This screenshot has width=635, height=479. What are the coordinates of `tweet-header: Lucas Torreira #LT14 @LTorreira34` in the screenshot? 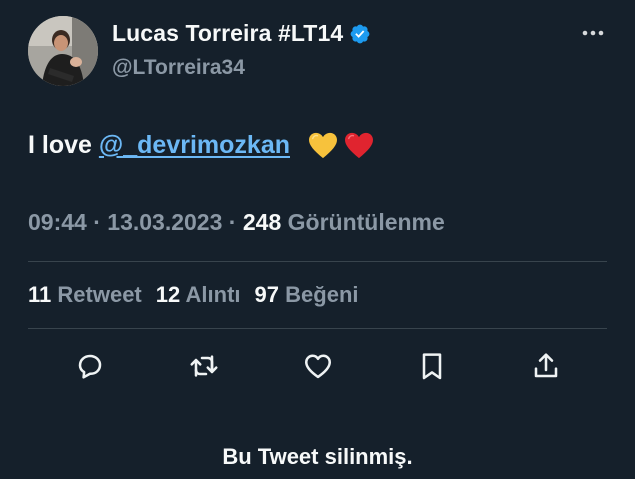 It's located at (321, 52).